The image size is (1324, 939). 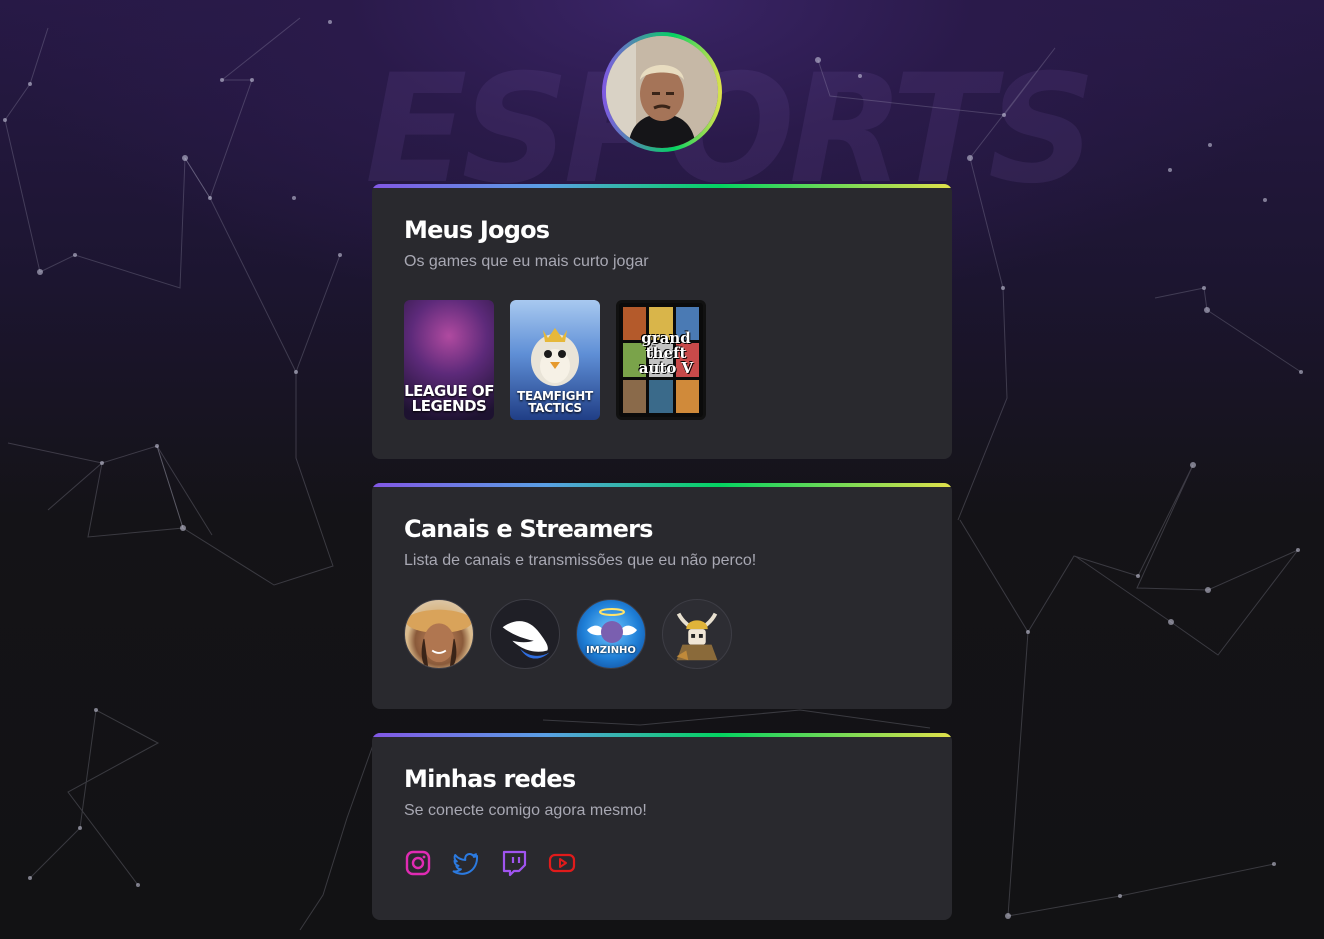 I want to click on twitter-link, so click(x=466, y=863).